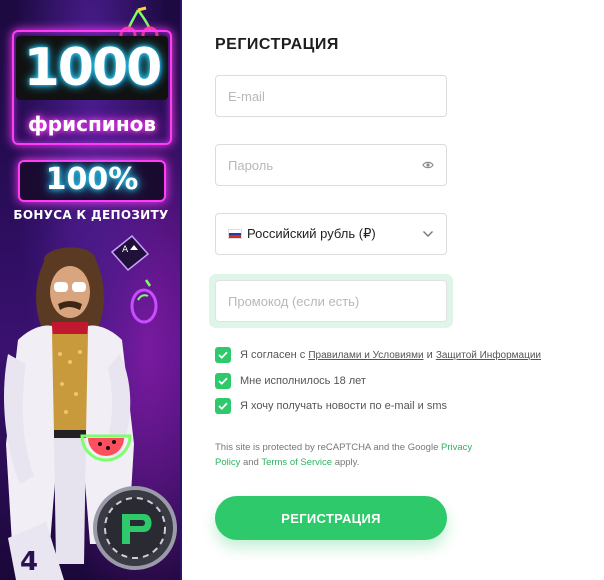 The width and height of the screenshot is (604, 580). What do you see at coordinates (303, 381) in the screenshot?
I see `age-text: Мне исполнилось 18 лет` at bounding box center [303, 381].